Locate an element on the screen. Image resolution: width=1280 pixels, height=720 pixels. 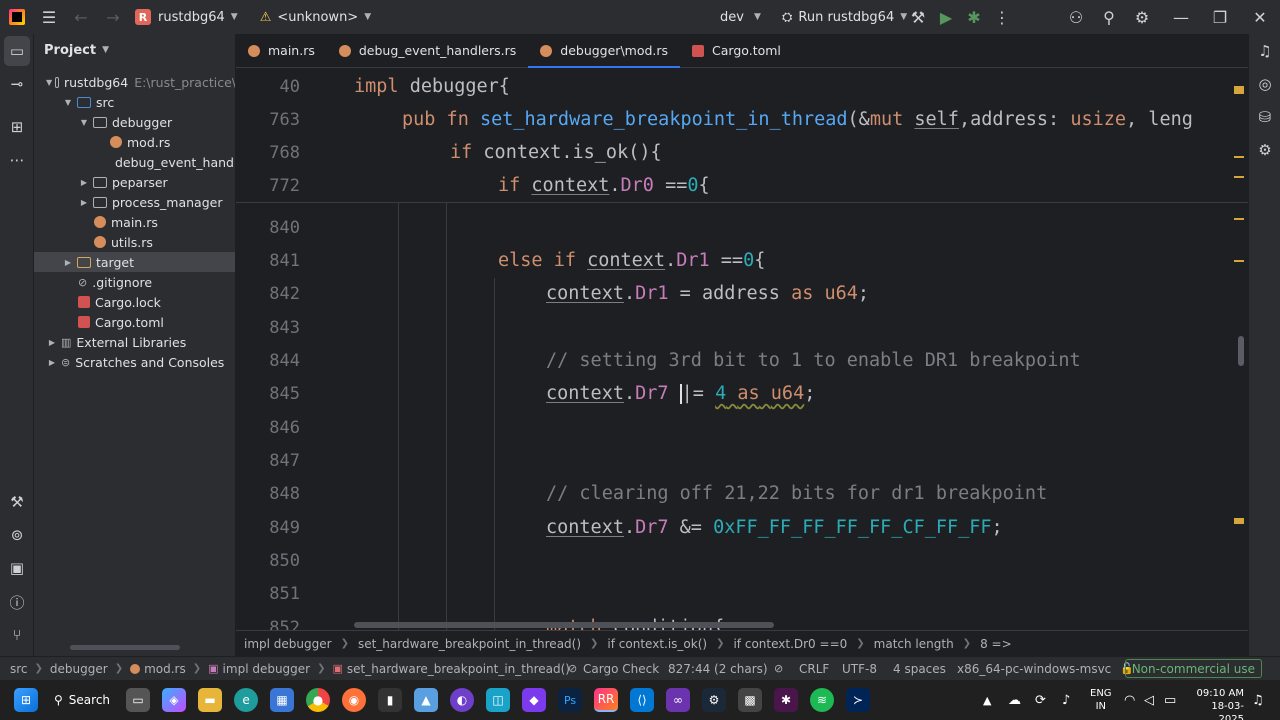
project-tool-folder-icon: ▭ is located at coordinates (17, 51).